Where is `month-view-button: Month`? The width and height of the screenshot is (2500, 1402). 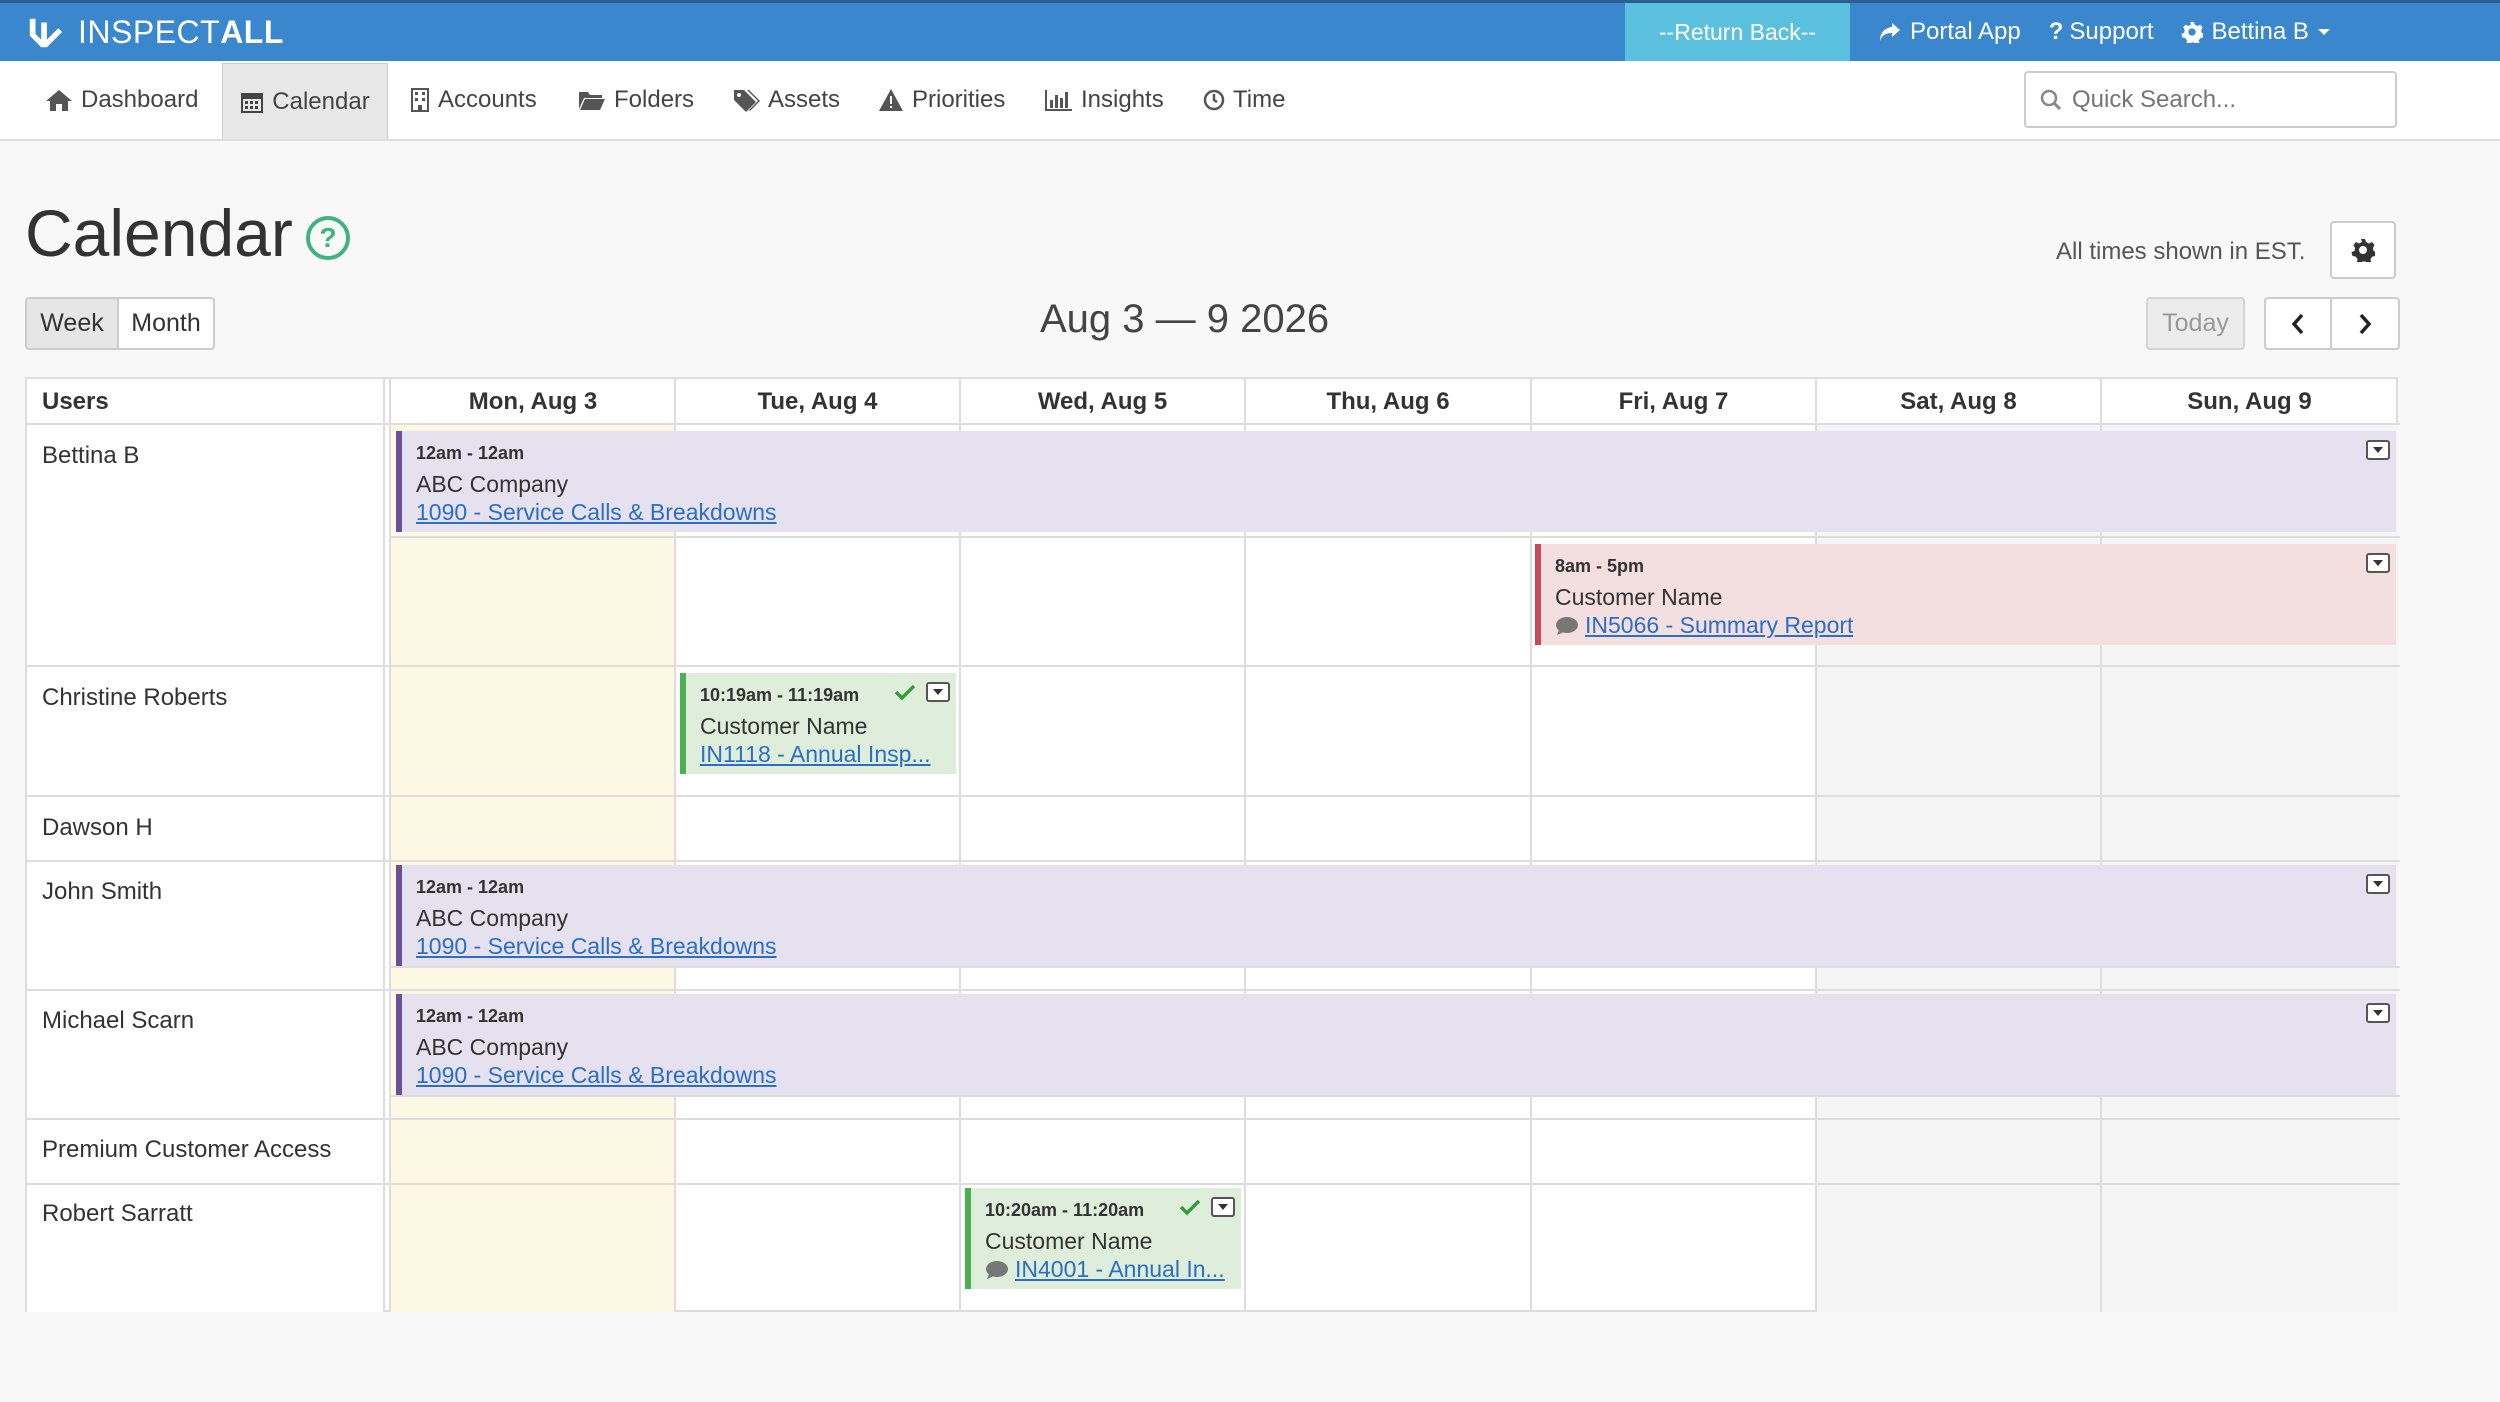 month-view-button: Month is located at coordinates (166, 323).